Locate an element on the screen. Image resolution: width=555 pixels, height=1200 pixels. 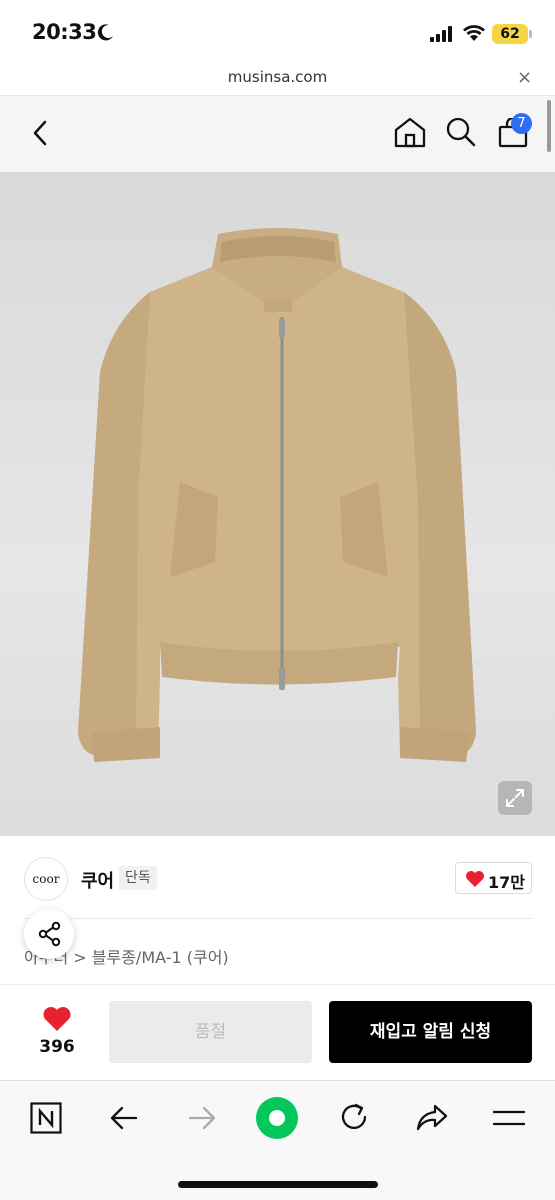
expand-icon is located at coordinates (515, 798).